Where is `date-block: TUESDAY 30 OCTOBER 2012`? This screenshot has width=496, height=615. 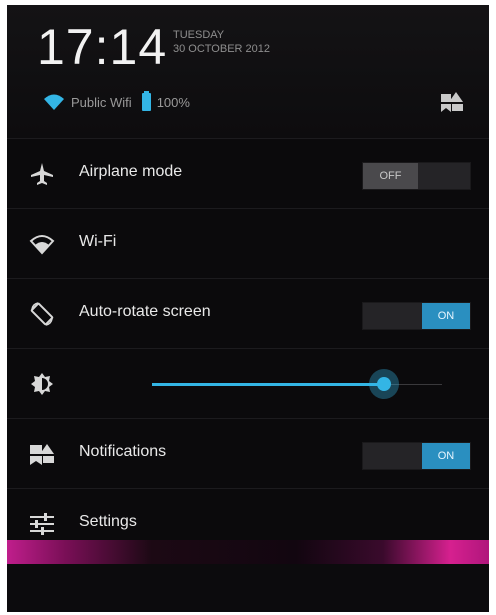
date-block: TUESDAY 30 OCTOBER 2012 is located at coordinates (221, 42).